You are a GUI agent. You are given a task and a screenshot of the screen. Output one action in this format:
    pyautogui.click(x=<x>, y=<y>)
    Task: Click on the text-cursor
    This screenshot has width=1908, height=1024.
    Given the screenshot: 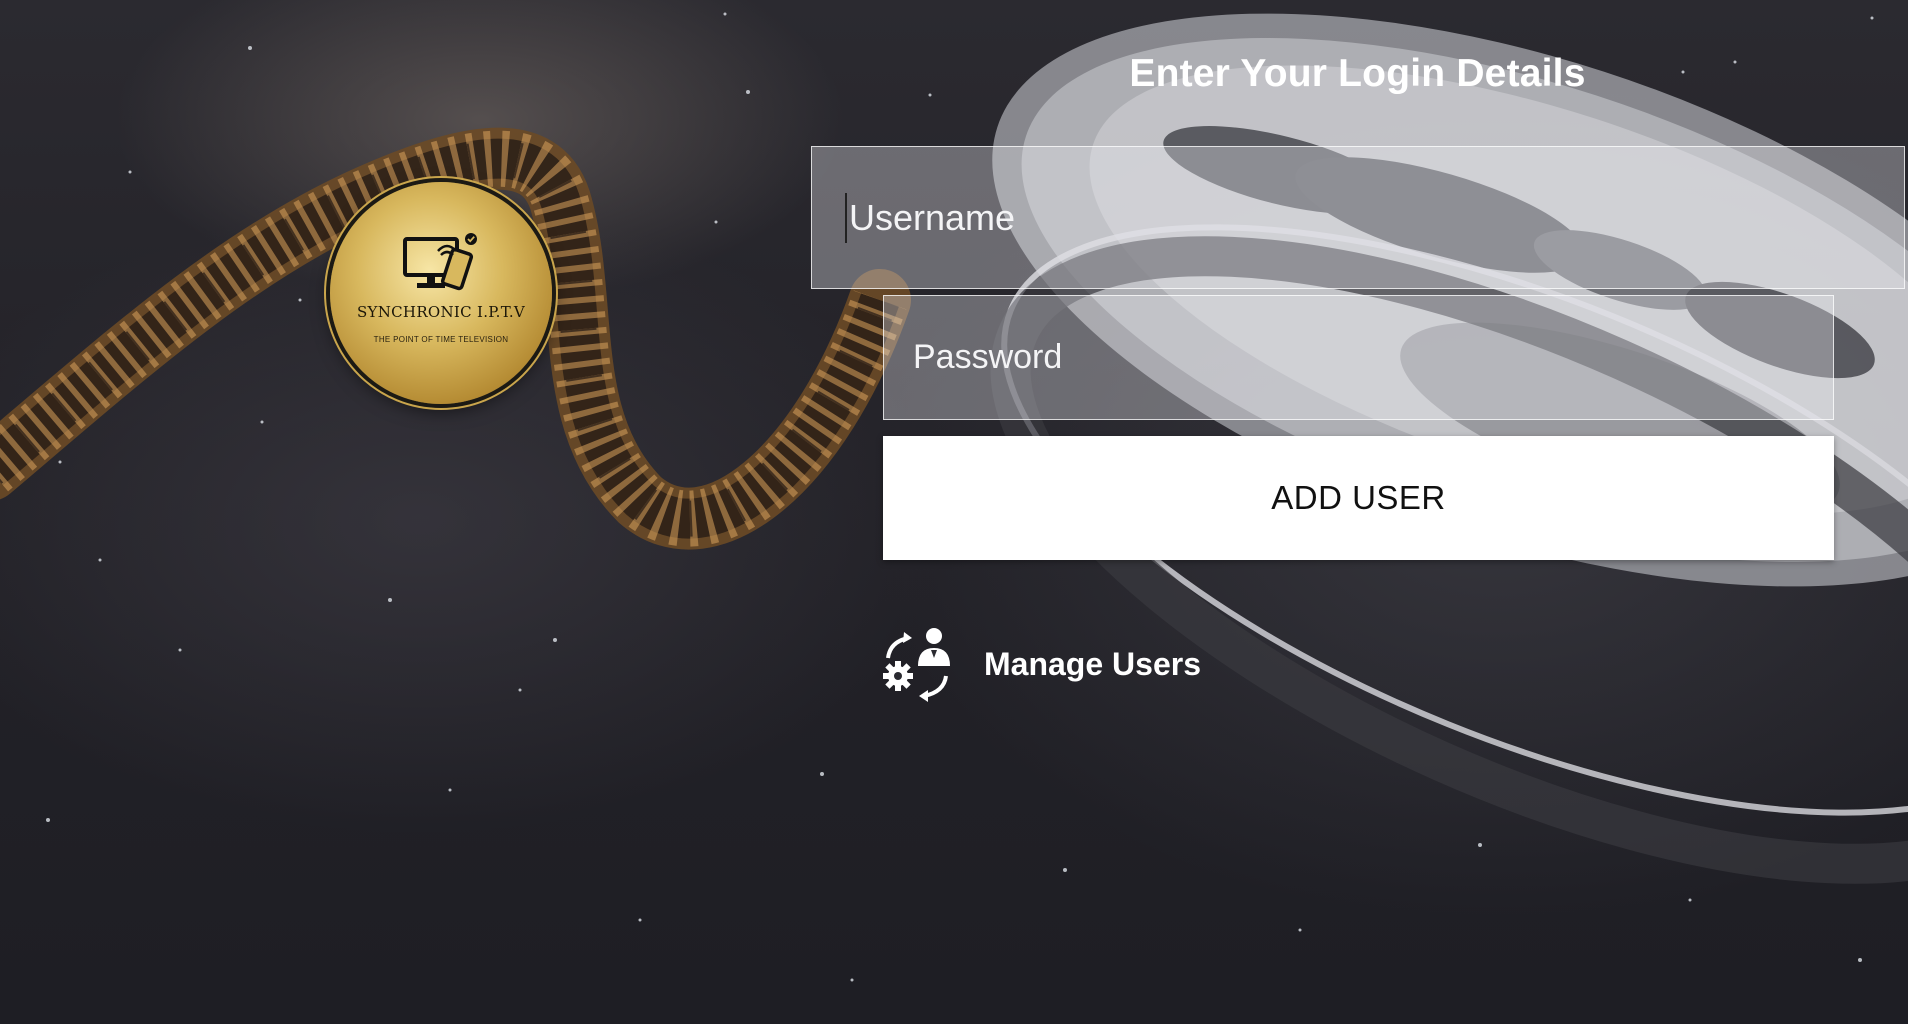 What is the action you would take?
    pyautogui.click(x=846, y=217)
    